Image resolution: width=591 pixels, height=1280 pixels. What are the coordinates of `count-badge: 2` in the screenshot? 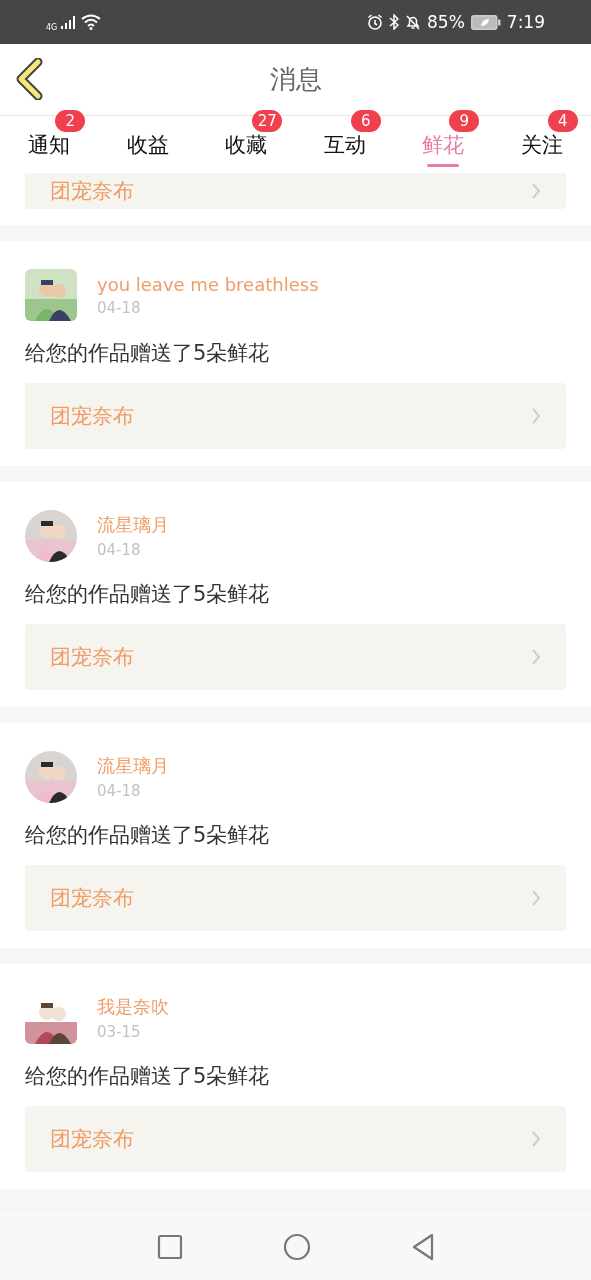 It's located at (70, 121).